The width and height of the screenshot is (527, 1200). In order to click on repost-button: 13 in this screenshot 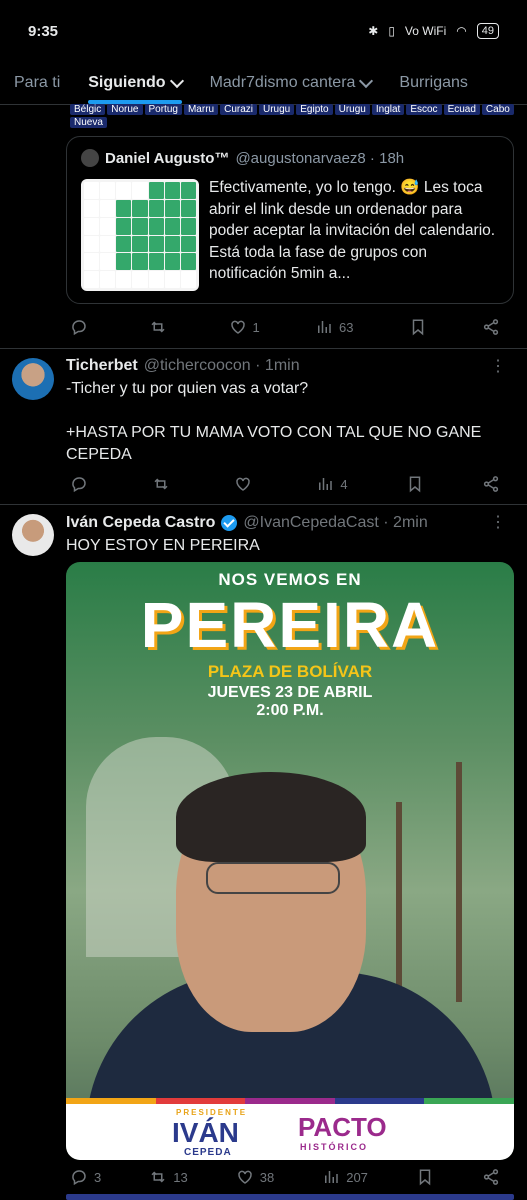, I will do `click(168, 1177)`.